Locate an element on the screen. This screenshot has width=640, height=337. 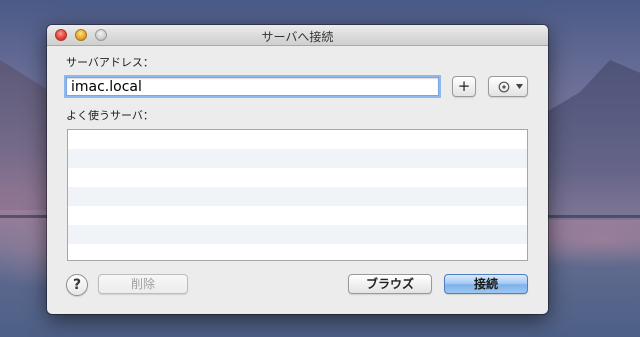
help-button: ? is located at coordinates (77, 285).